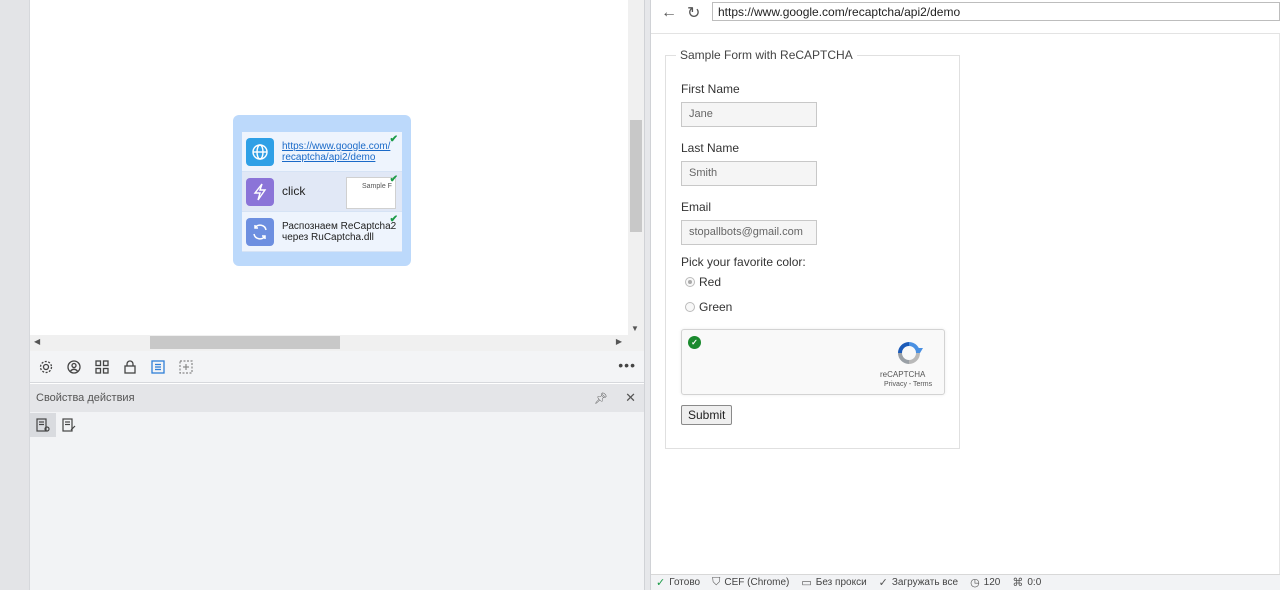 This screenshot has width=1280, height=590. What do you see at coordinates (46, 367) in the screenshot?
I see `settings-icon` at bounding box center [46, 367].